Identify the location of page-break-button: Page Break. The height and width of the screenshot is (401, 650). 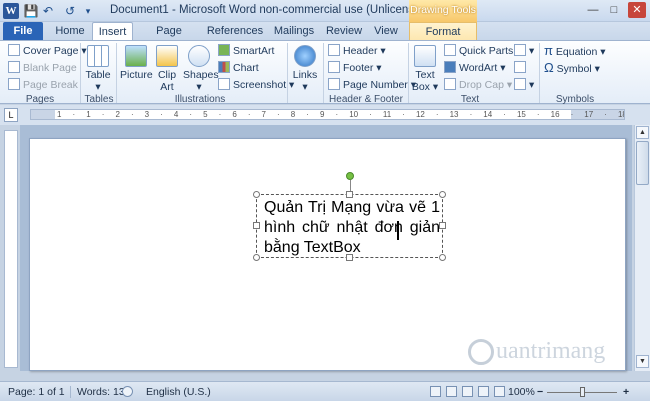
(43, 85).